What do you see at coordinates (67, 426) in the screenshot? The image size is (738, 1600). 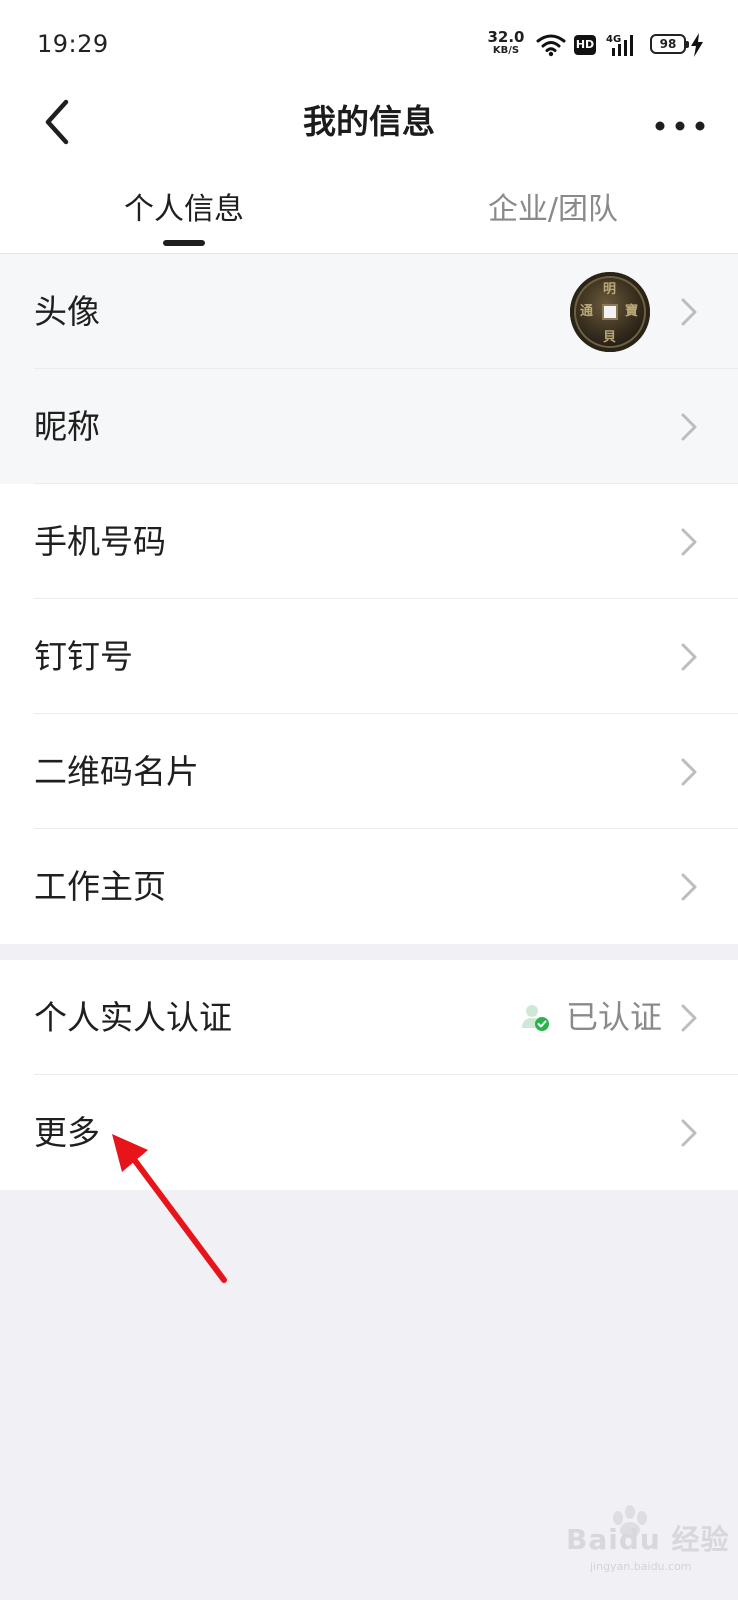 I see `row-label-nickname: 昵称` at bounding box center [67, 426].